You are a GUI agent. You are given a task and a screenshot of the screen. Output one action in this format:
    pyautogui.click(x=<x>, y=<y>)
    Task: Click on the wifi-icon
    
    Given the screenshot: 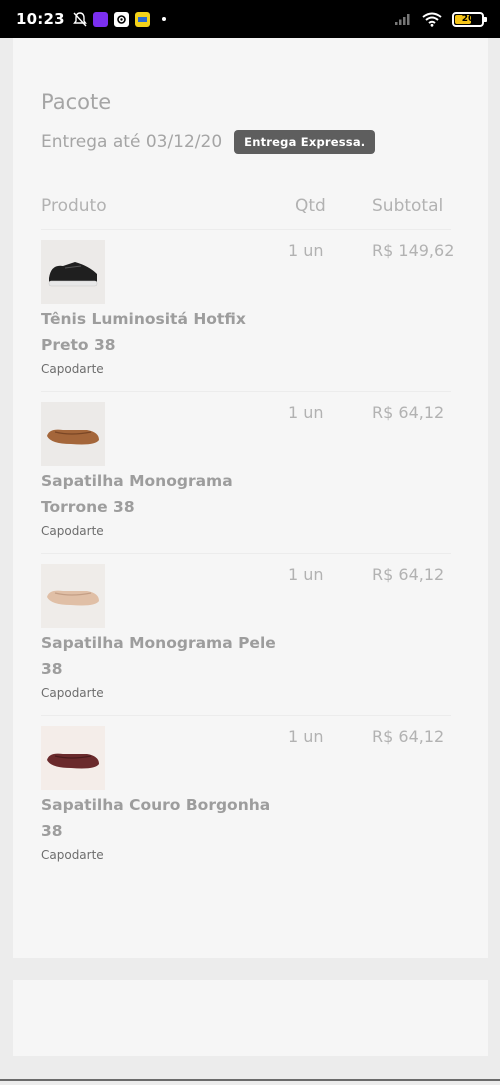 What is the action you would take?
    pyautogui.click(x=432, y=19)
    